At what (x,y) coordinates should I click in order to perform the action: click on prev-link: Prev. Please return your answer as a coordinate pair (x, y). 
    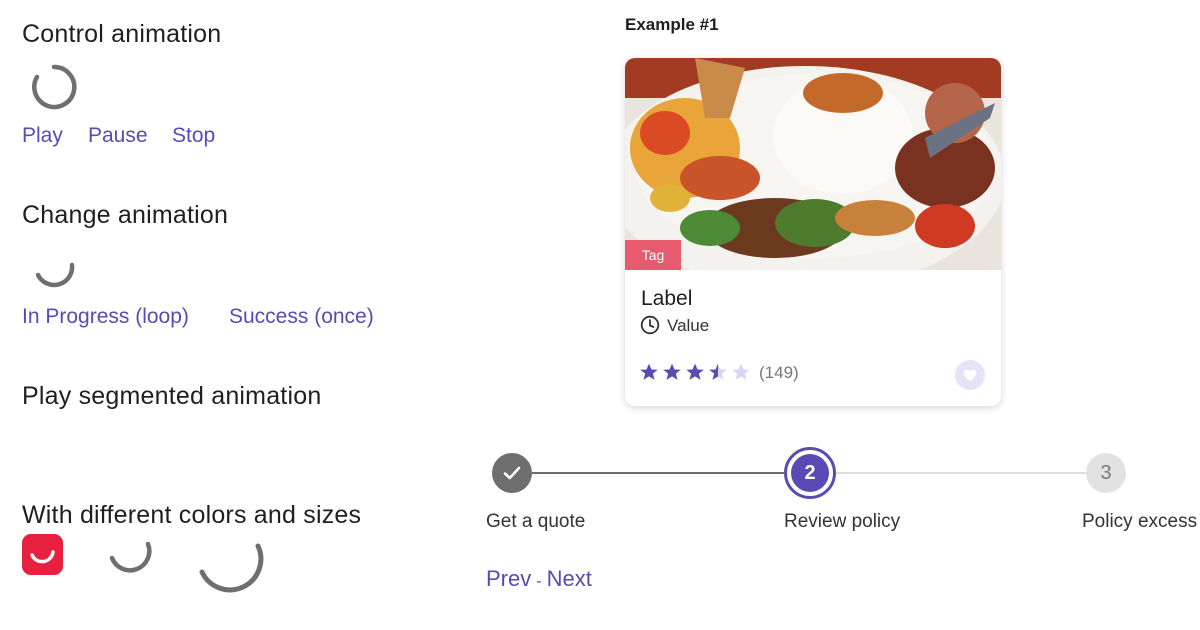
    Looking at the image, I should click on (508, 578).